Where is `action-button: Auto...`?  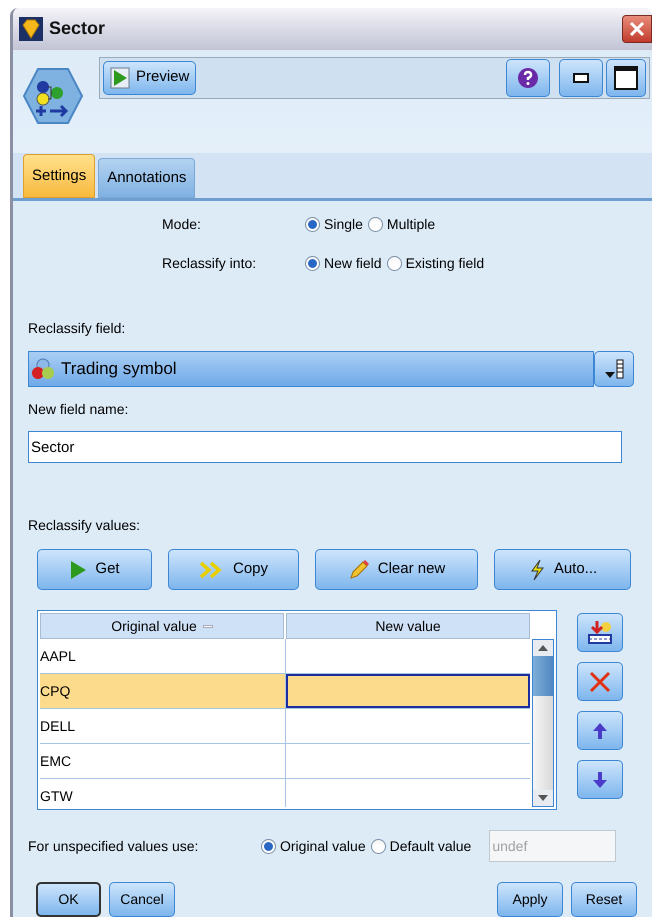 action-button: Auto... is located at coordinates (562, 569).